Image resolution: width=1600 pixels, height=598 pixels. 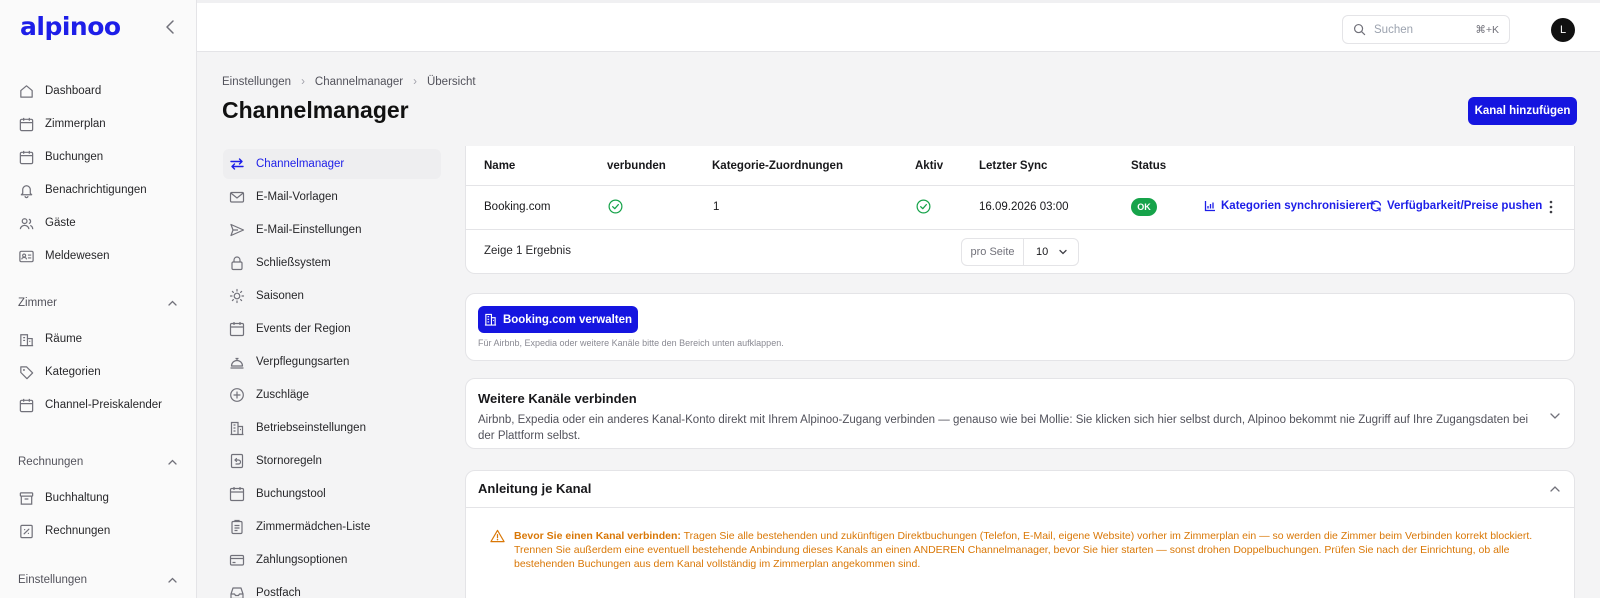 I want to click on sidebar-item-buchhaltung: Buchhaltung, so click(x=63, y=498).